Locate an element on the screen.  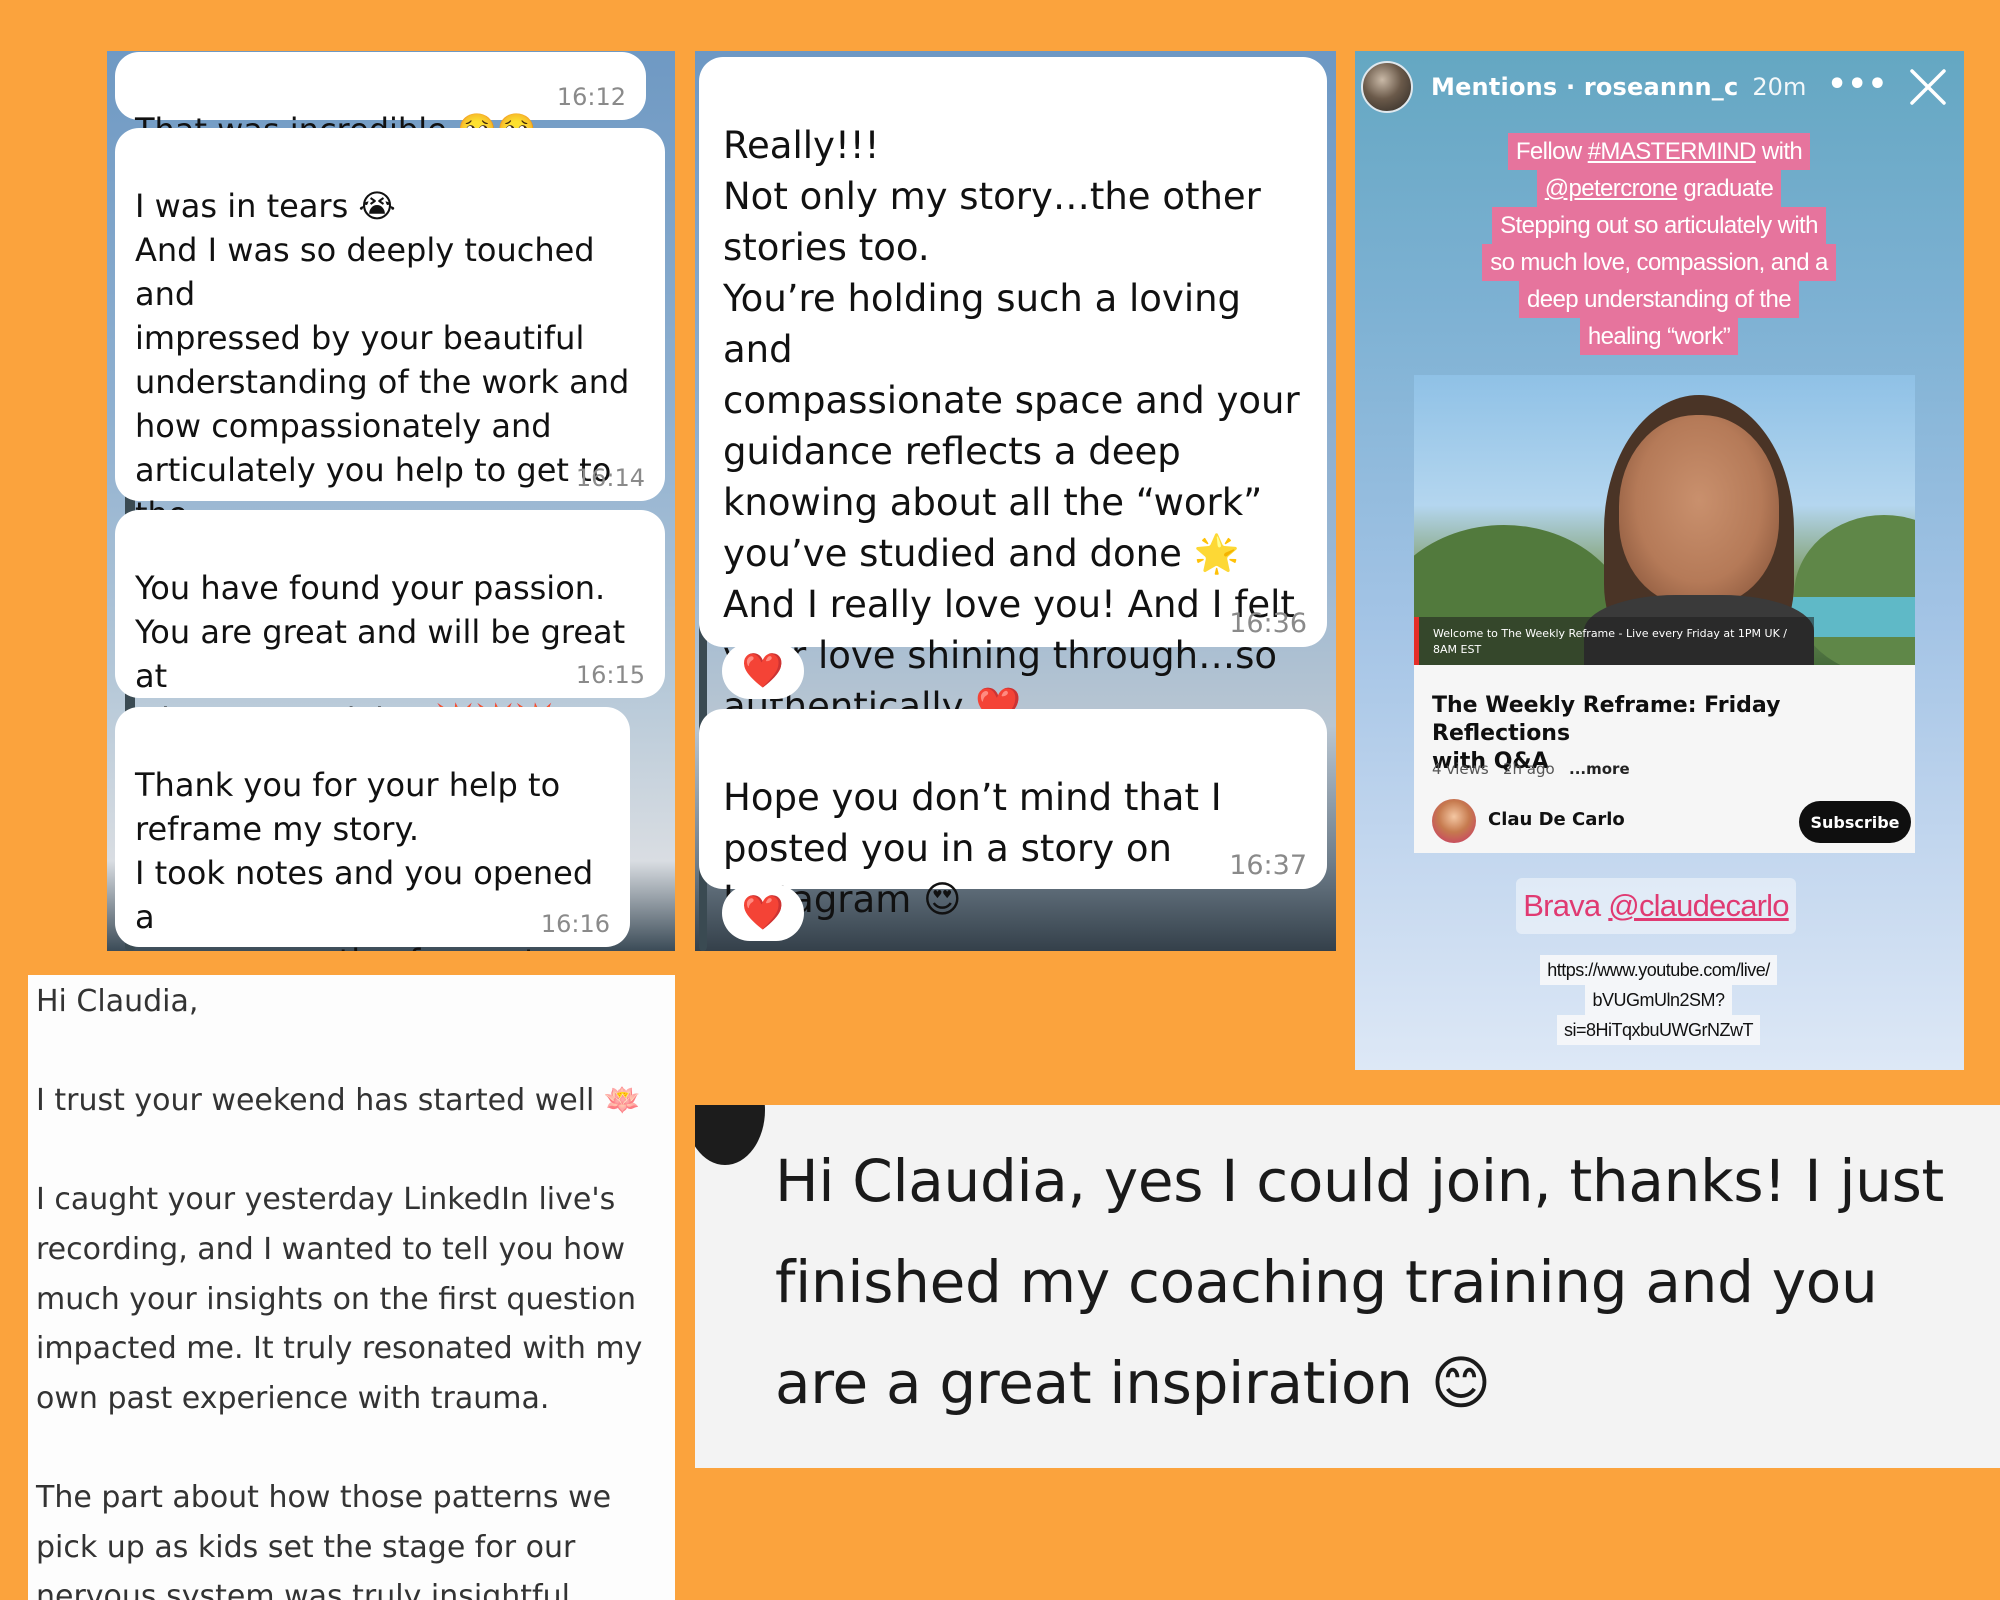
message-time: 16:15 is located at coordinates (610, 675).